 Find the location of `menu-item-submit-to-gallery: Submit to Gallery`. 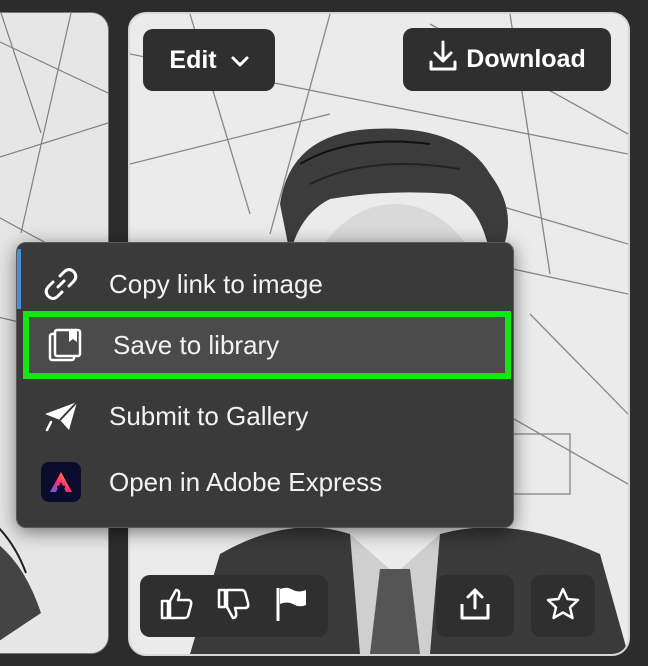

menu-item-submit-to-gallery: Submit to Gallery is located at coordinates (265, 416).